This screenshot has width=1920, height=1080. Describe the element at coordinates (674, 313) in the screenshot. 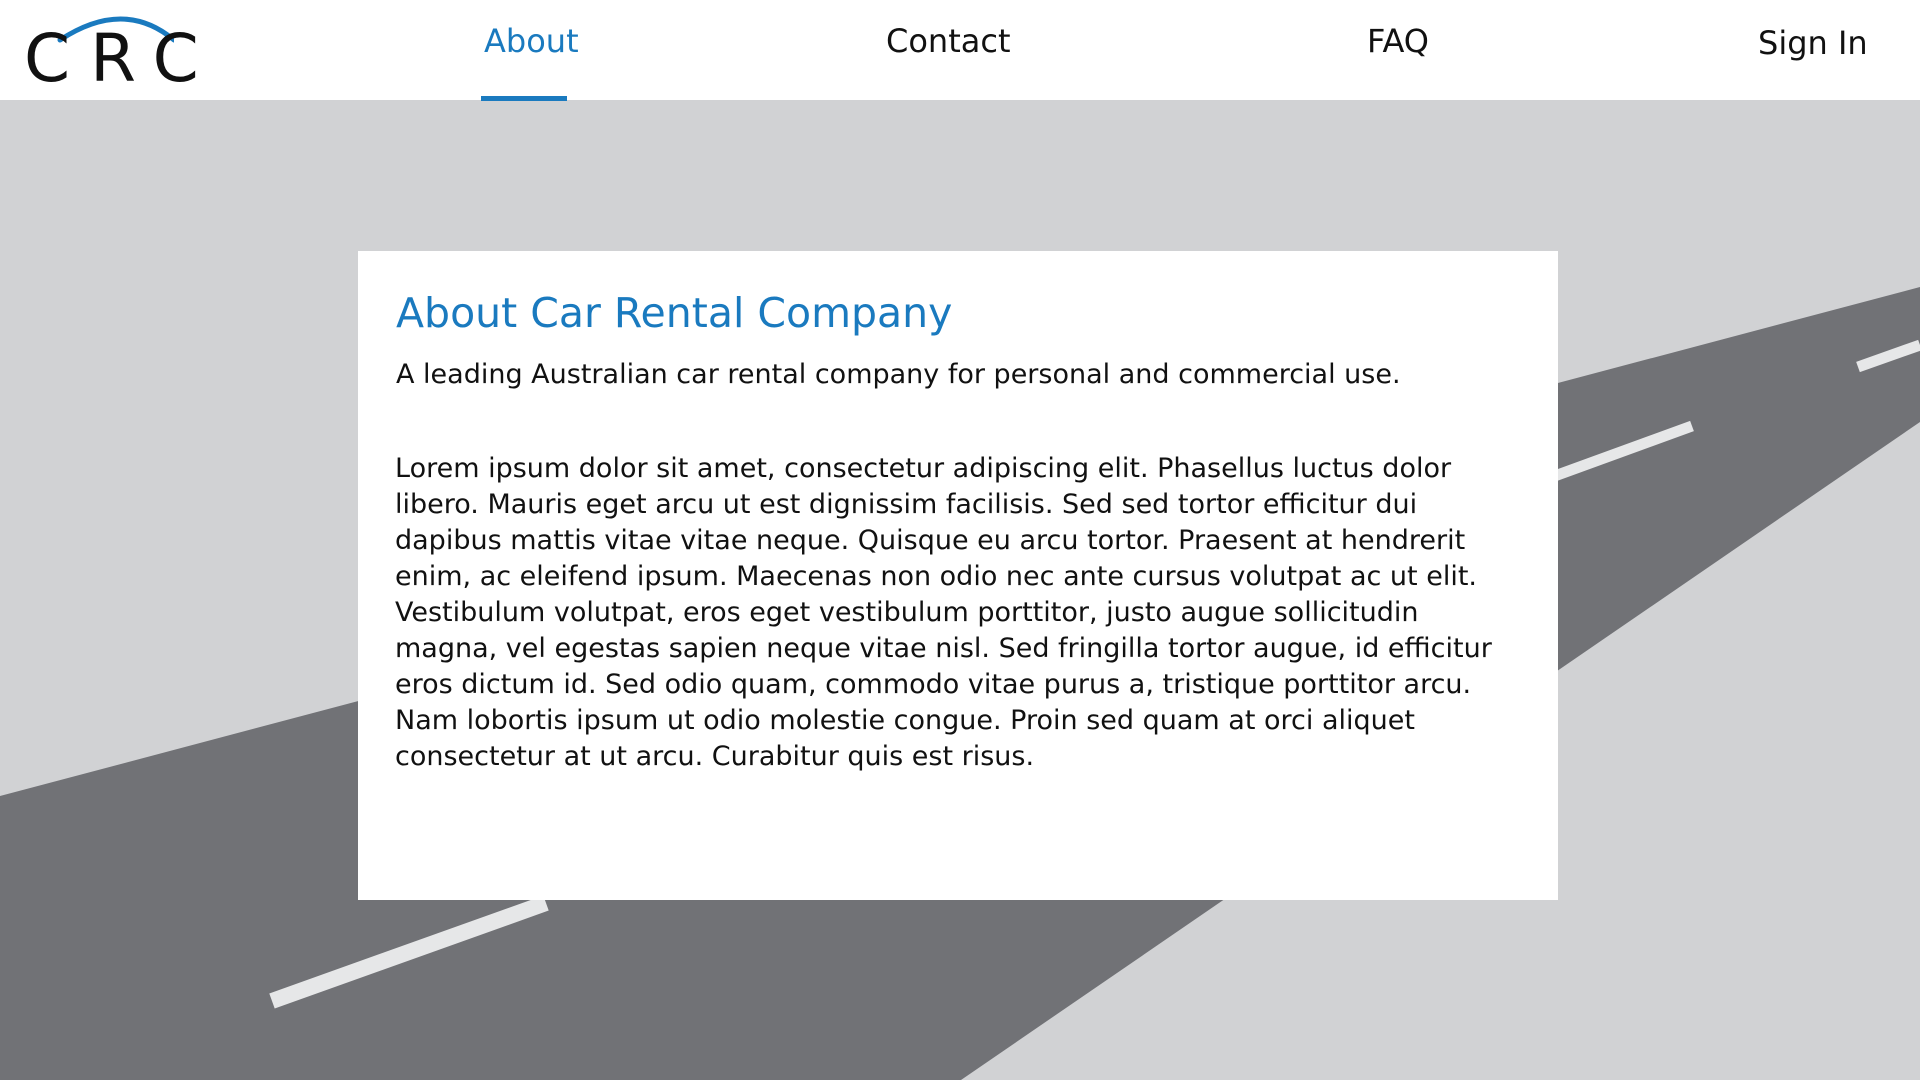

I see `page-title: About Car Rental Company` at that location.